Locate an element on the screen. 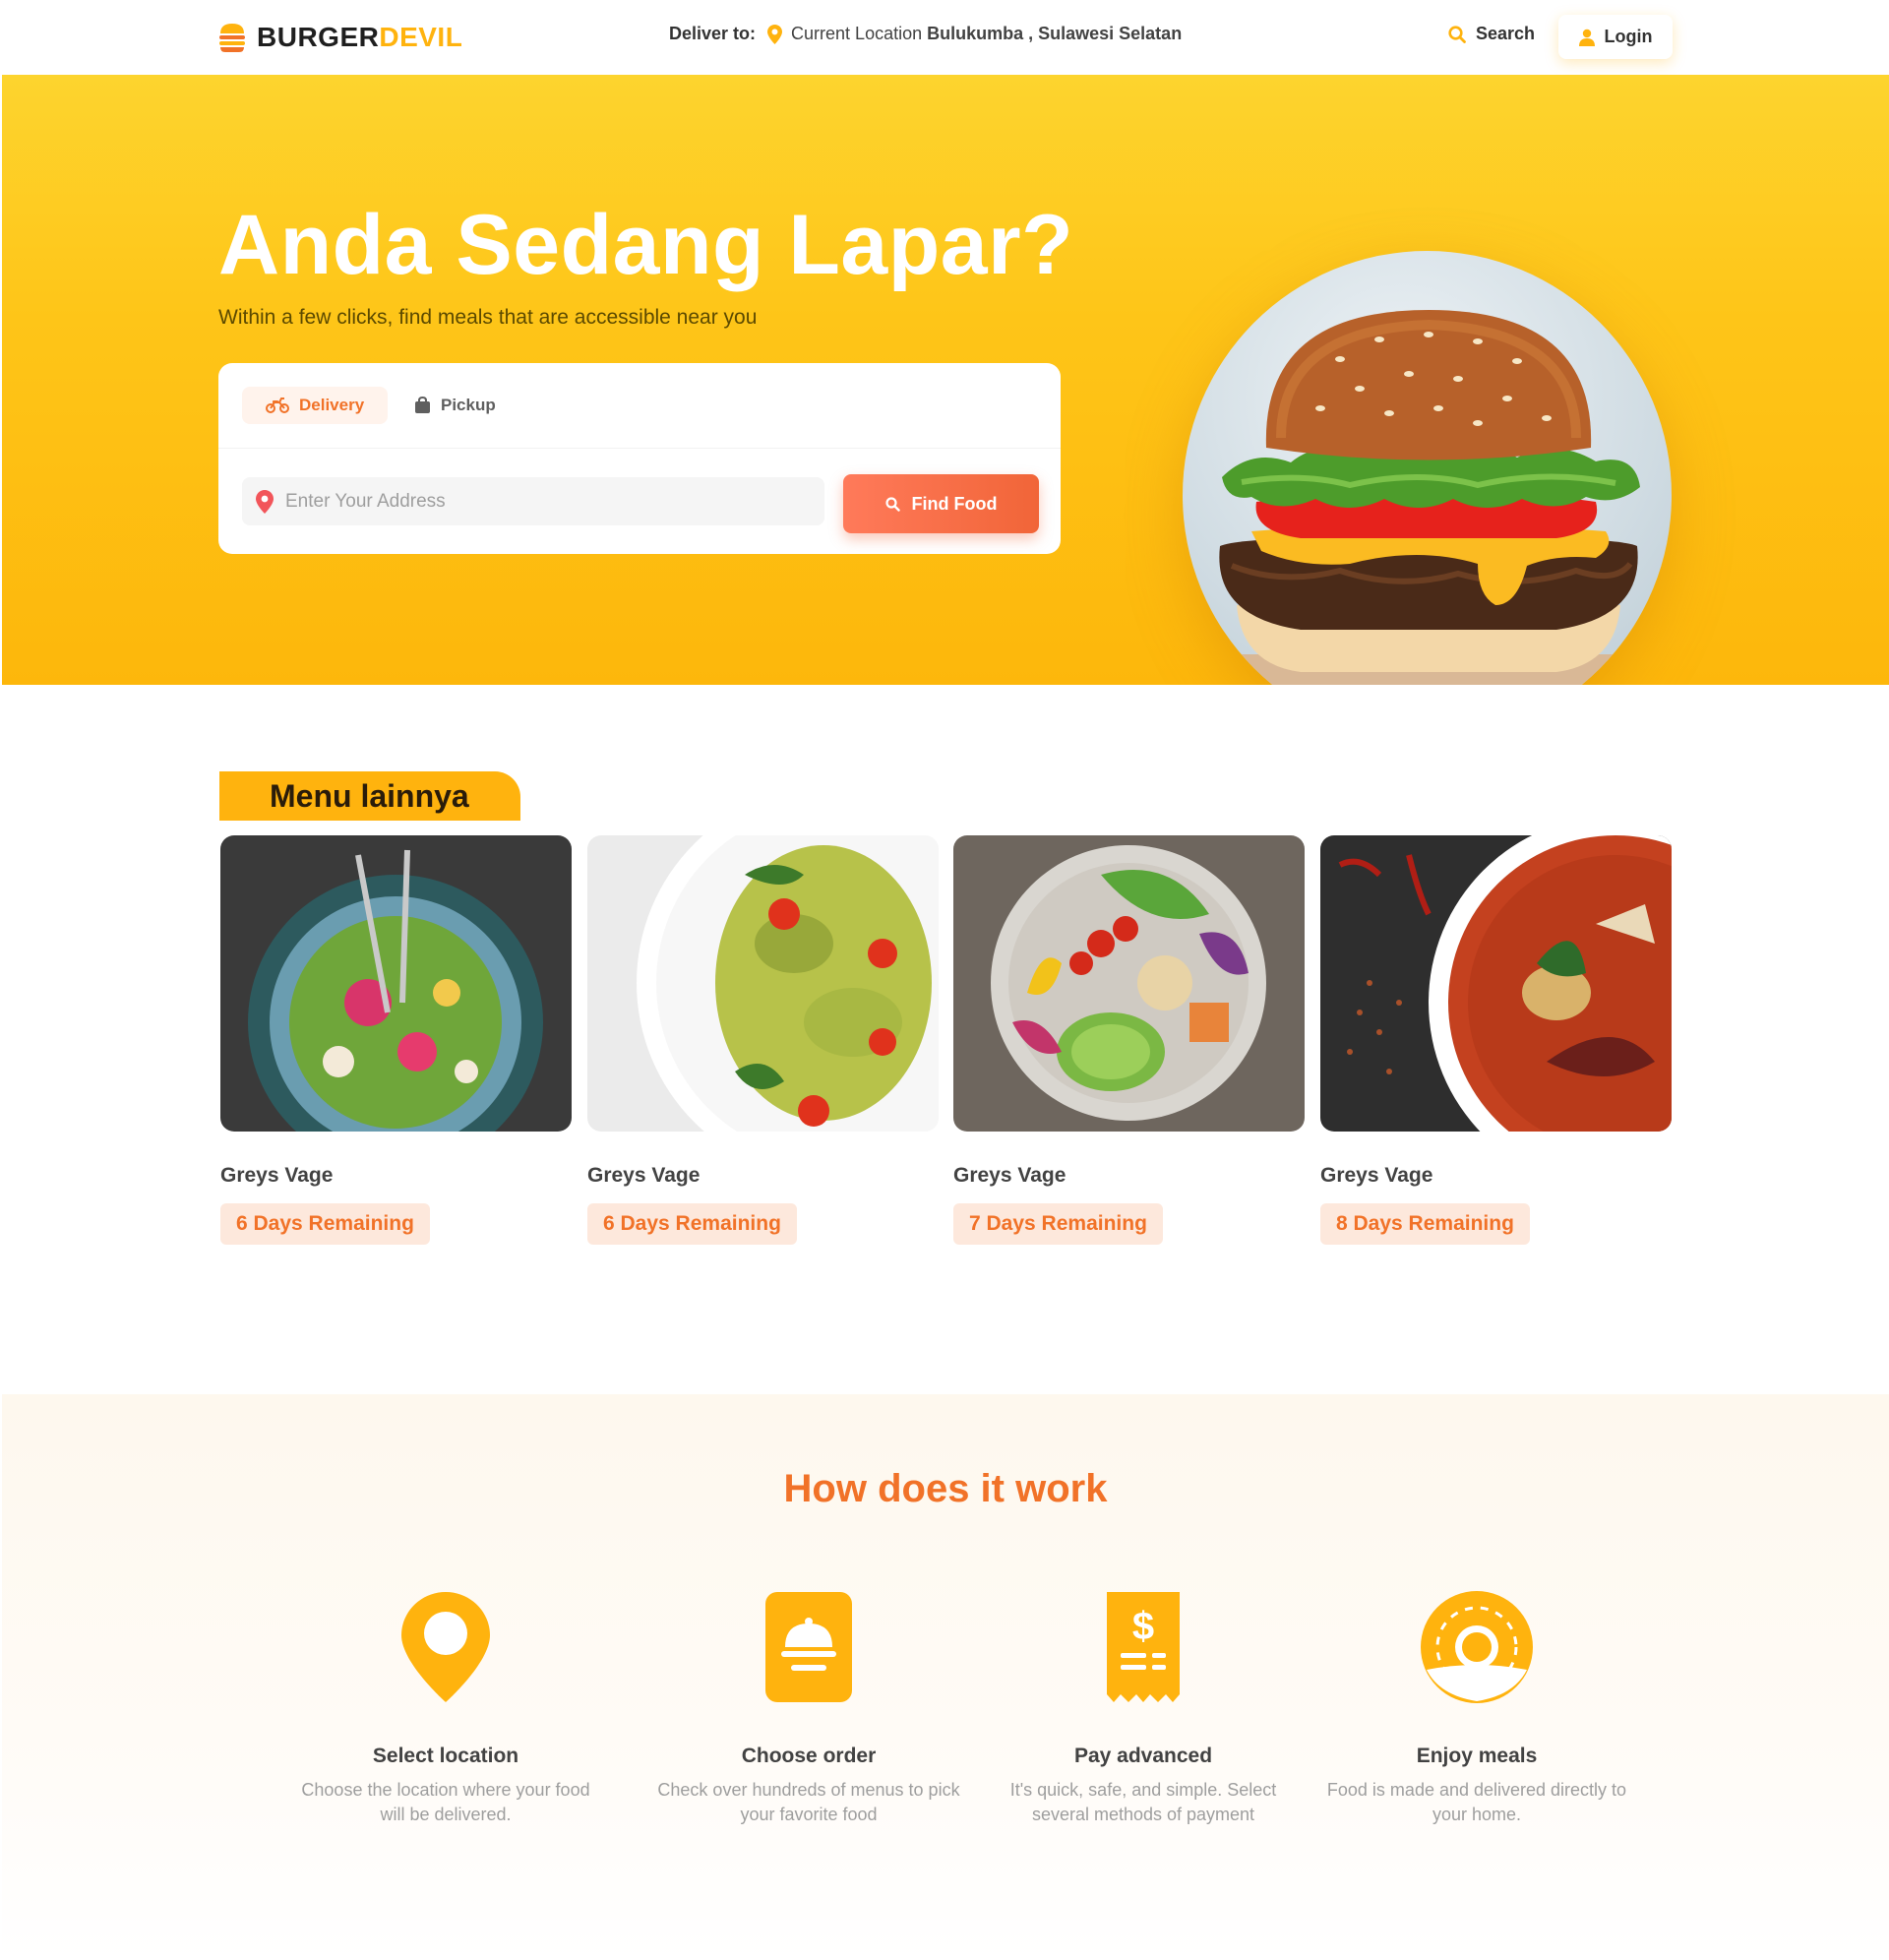 Image resolution: width=1889 pixels, height=1960 pixels. address-input is located at coordinates (551, 501).